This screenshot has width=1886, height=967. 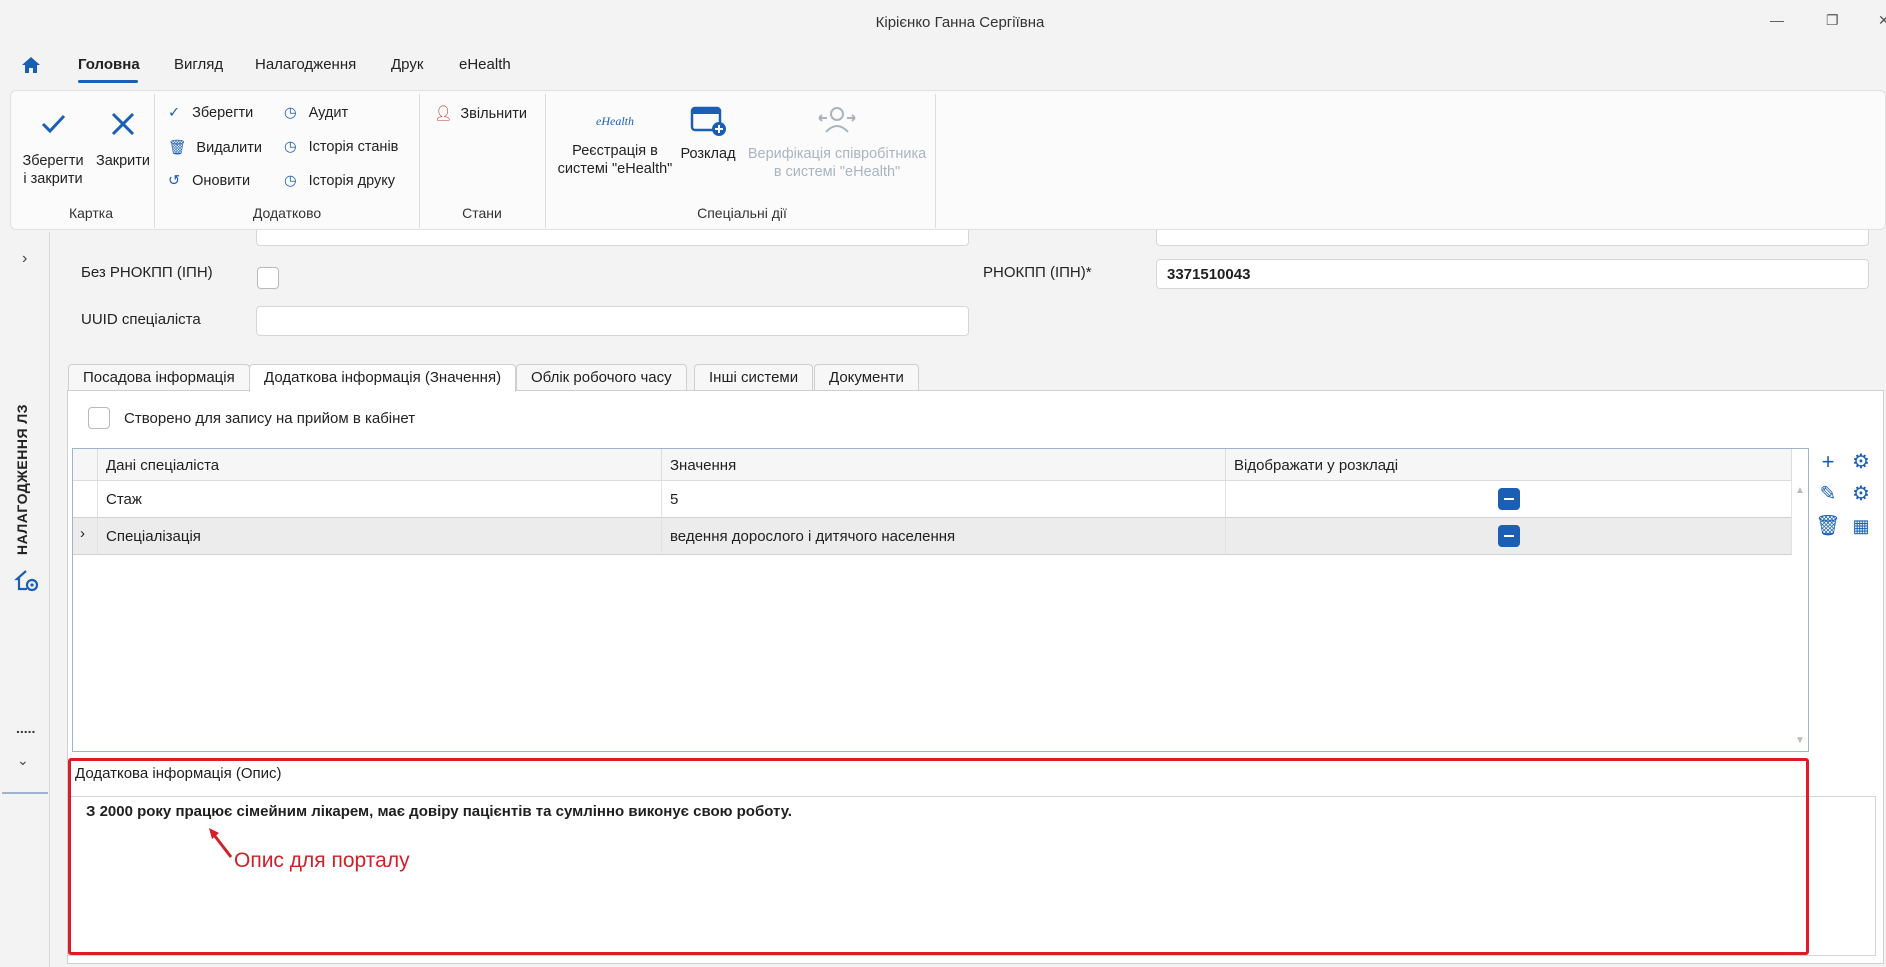 What do you see at coordinates (837, 120) in the screenshot?
I see `verify-person-icon` at bounding box center [837, 120].